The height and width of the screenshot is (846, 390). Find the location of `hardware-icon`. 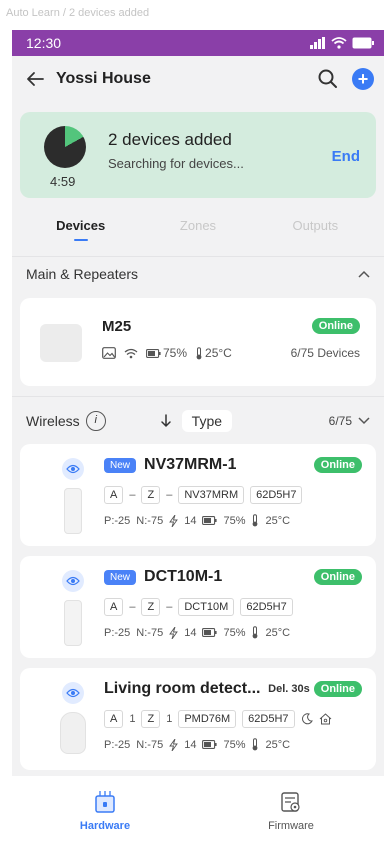

hardware-icon is located at coordinates (105, 802).